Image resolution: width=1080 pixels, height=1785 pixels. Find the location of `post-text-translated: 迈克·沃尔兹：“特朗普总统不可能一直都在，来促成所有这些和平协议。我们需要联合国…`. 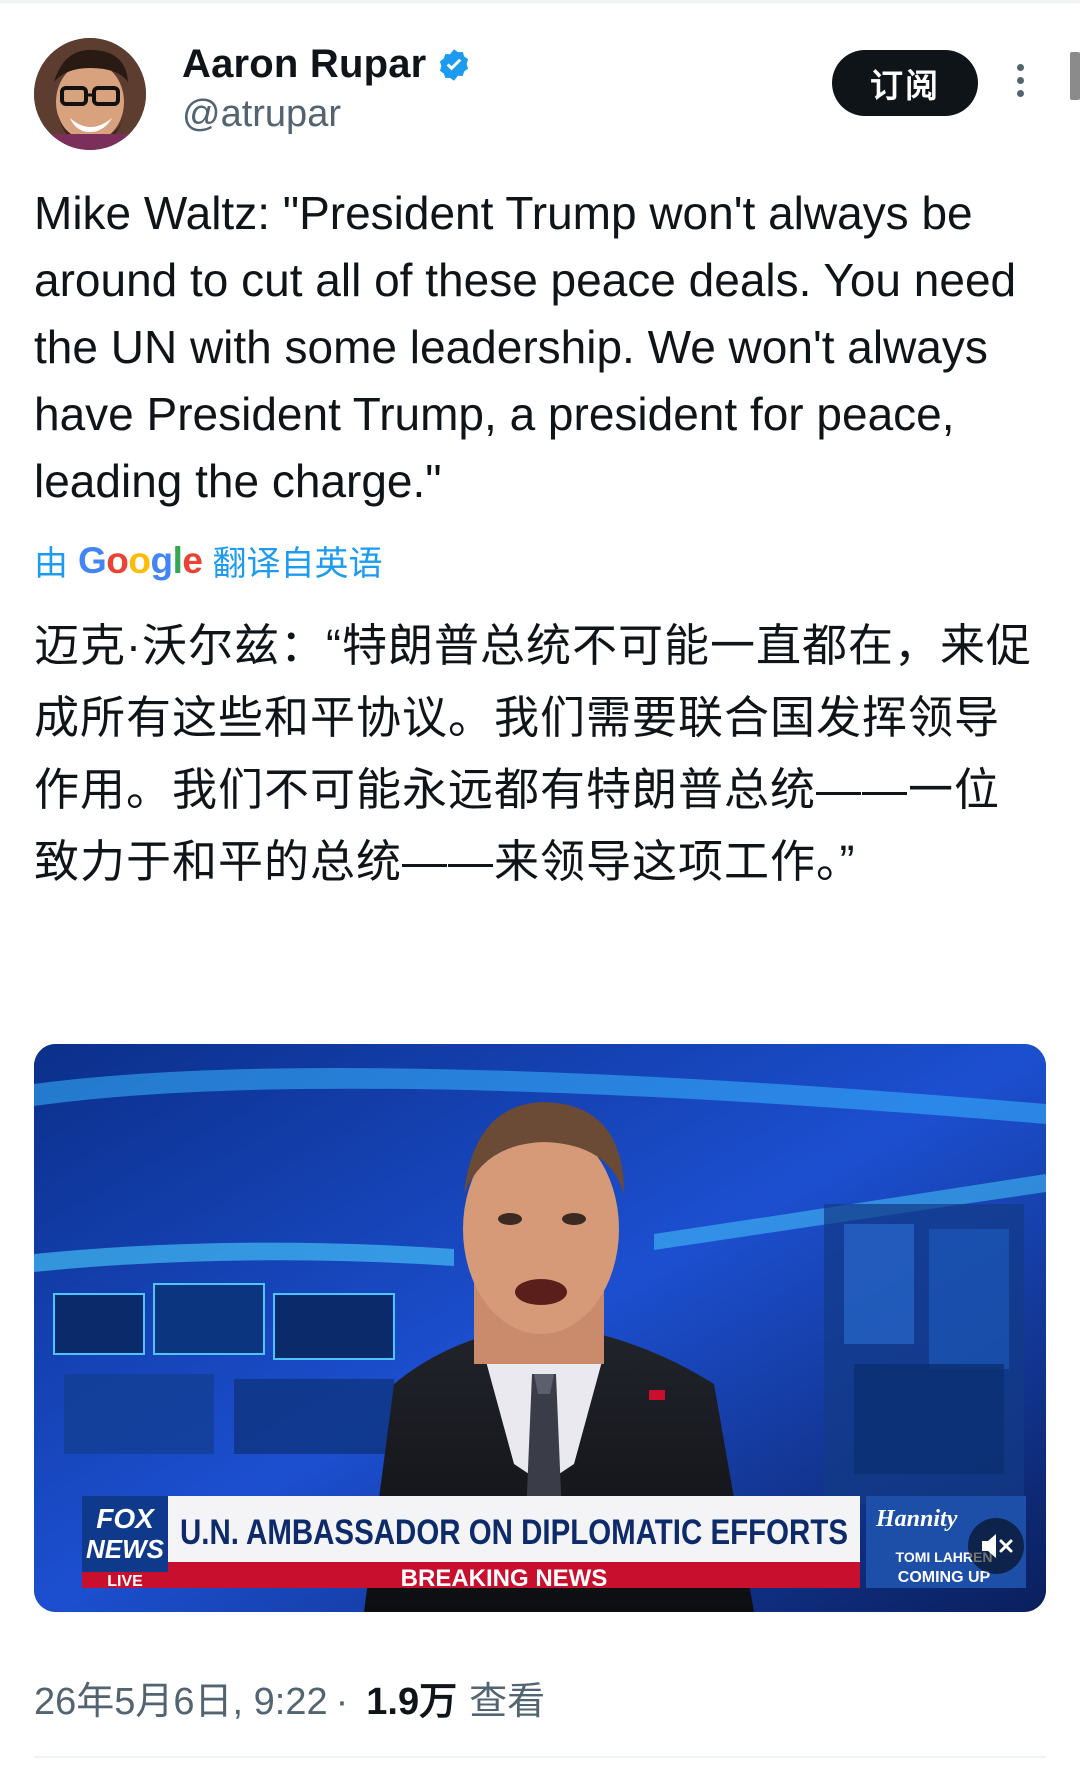

post-text-translated: 迈克·沃尔兹：“特朗普总统不可能一直都在，来促成所有这些和平协议。我们需要联合国… is located at coordinates (533, 753).